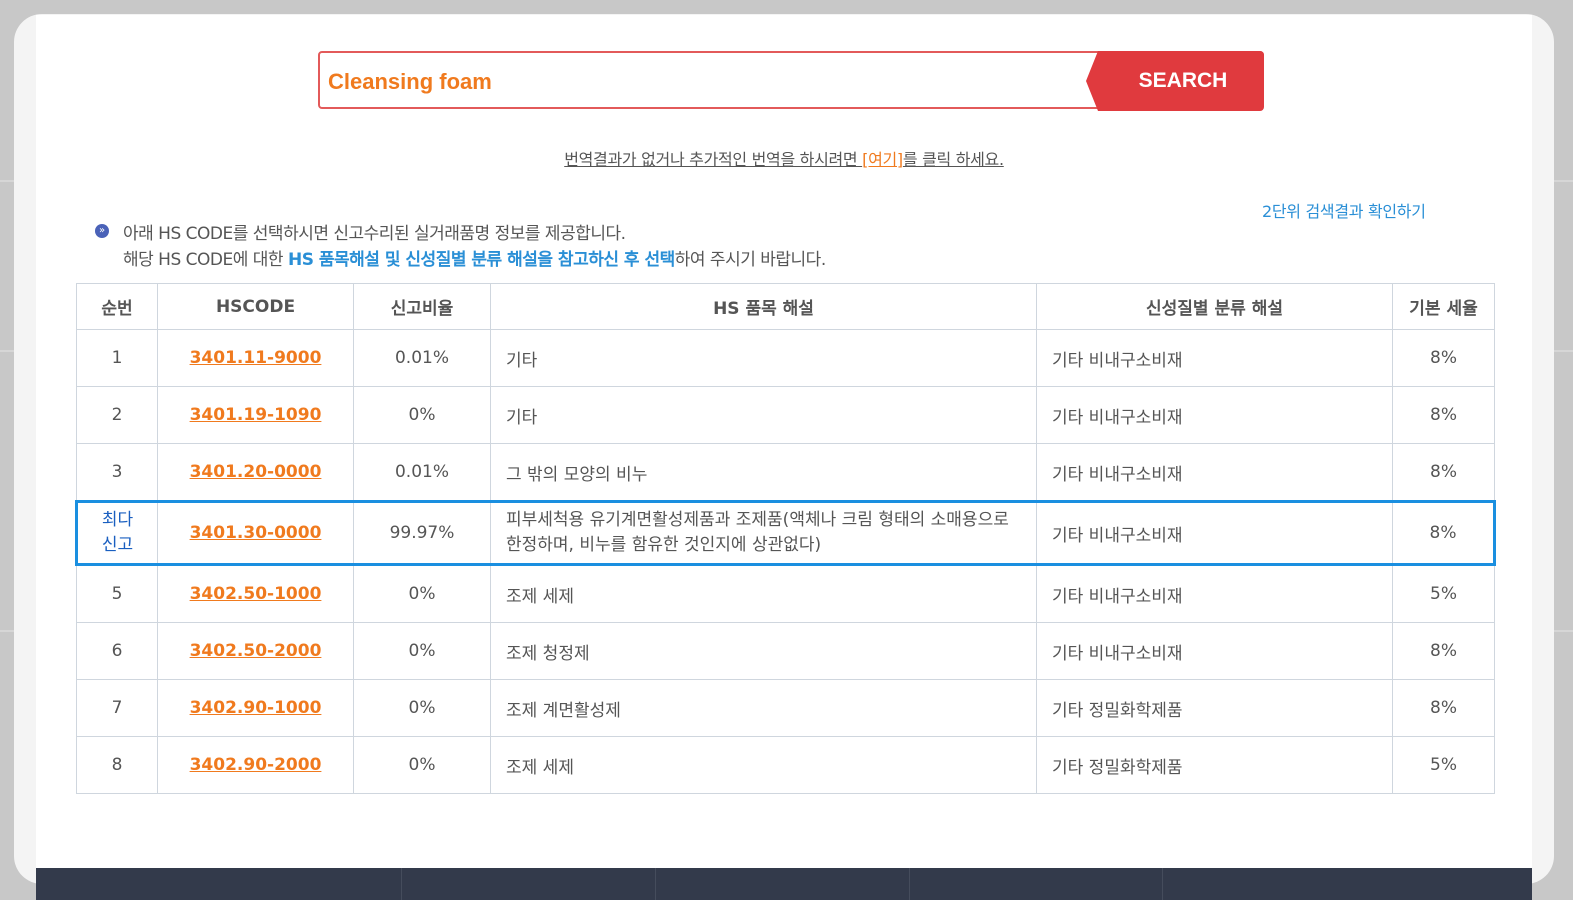  I want to click on translate-here-link: [여기], so click(882, 159).